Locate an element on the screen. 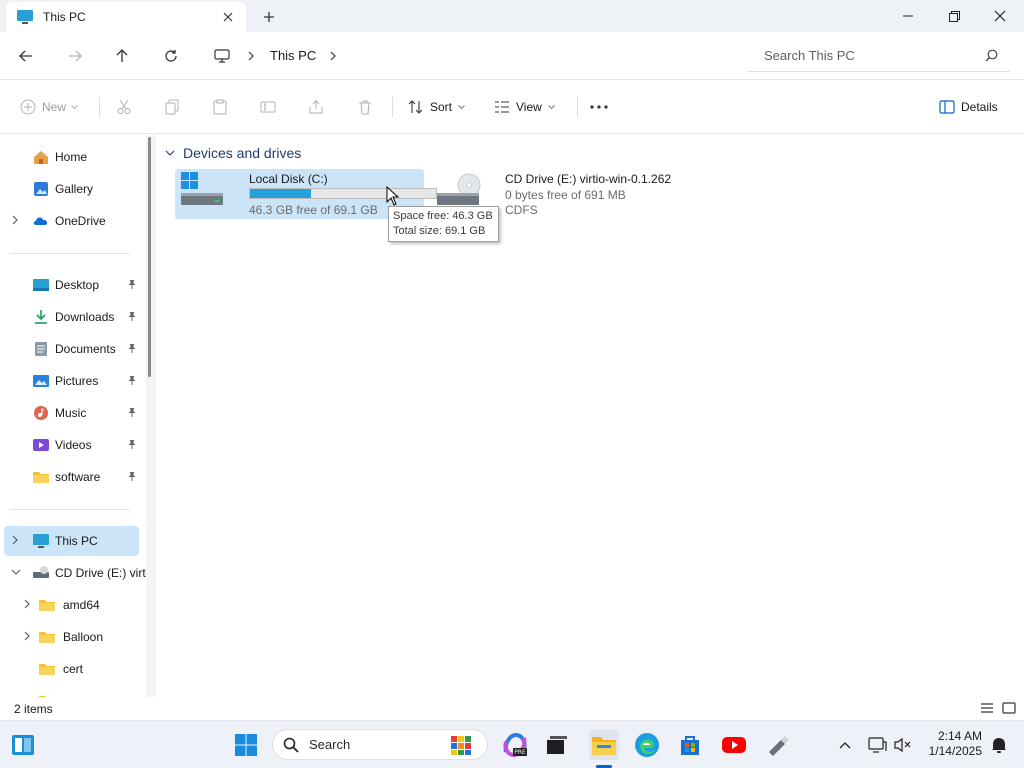 The width and height of the screenshot is (1024, 768). close-button is located at coordinates (1000, 16).